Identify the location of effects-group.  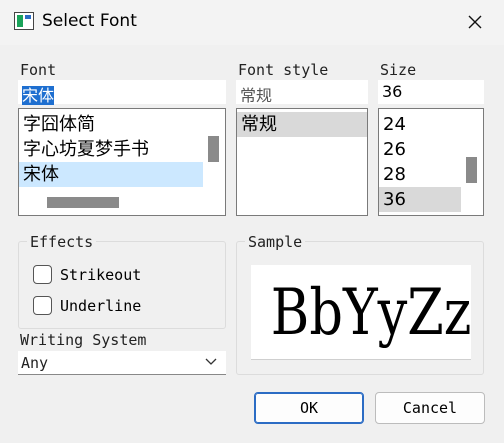
(122, 285).